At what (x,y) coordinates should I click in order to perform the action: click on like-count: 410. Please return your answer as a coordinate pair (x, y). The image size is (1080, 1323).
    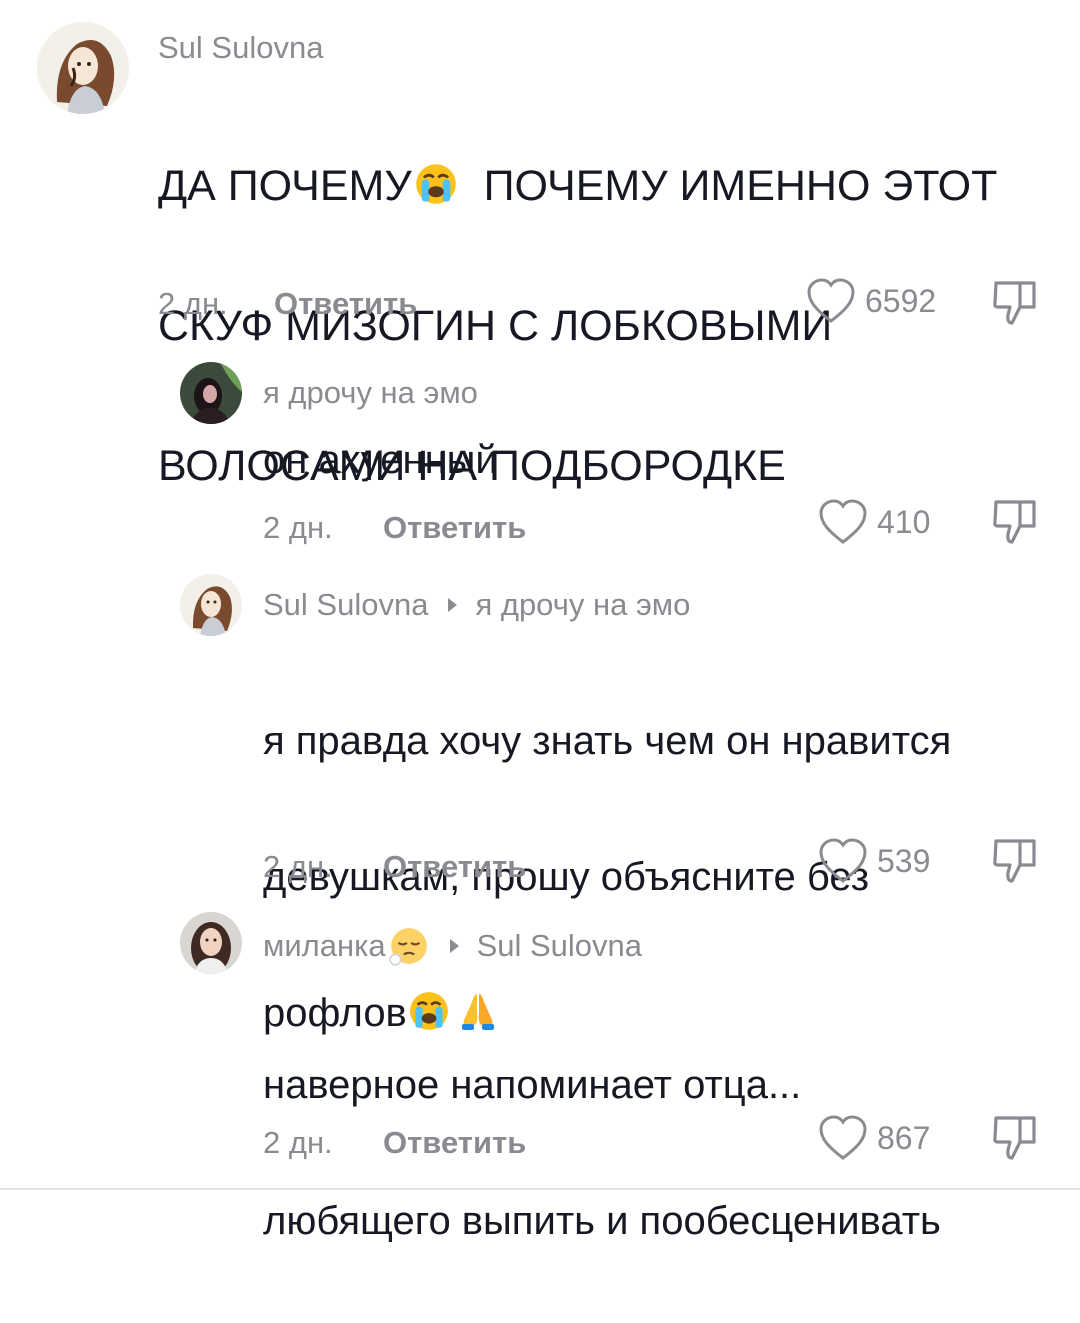
    Looking at the image, I should click on (904, 521).